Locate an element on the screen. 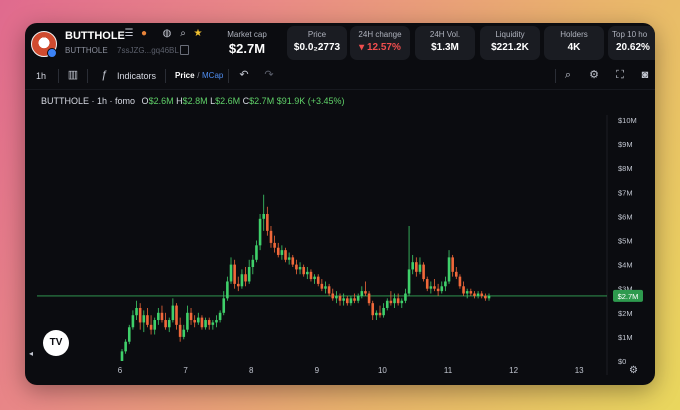  last-price-label: $2.7M is located at coordinates (628, 296).